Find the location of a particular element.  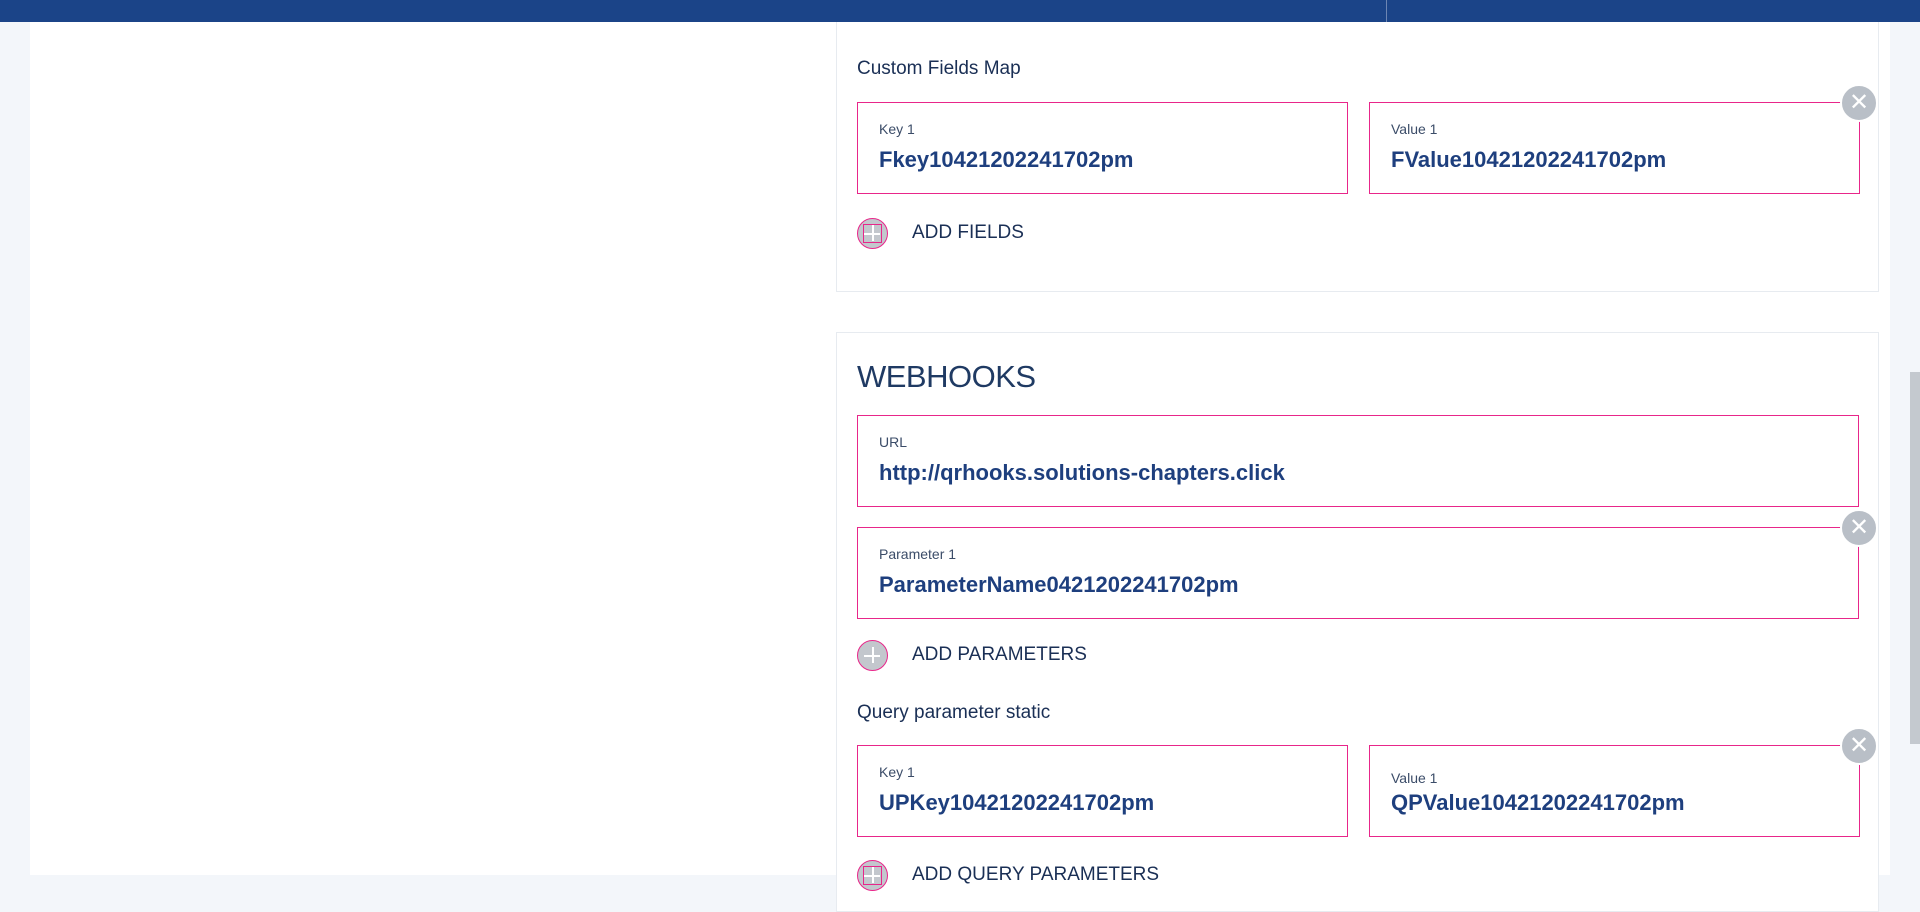

custom-field-key-1: Key 1 is located at coordinates (1102, 148).